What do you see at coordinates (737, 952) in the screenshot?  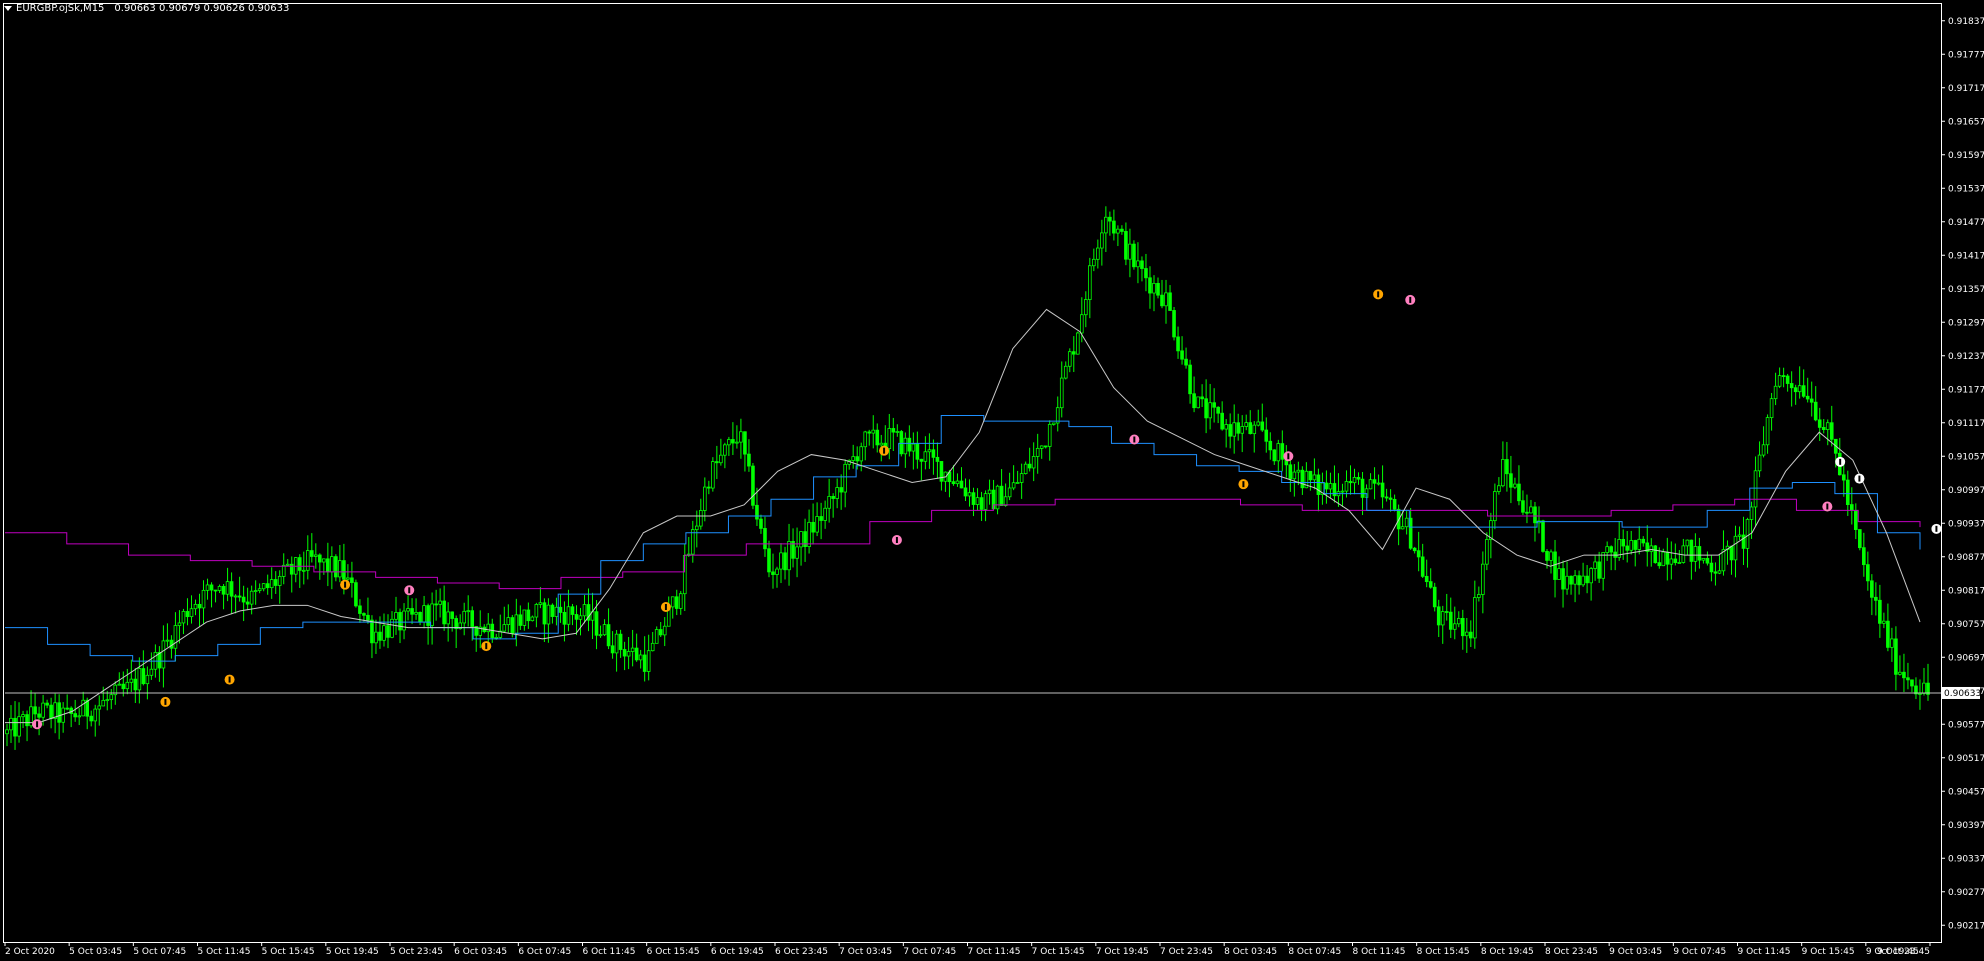 I see `time-tick-label: 6 Oct 19:45` at bounding box center [737, 952].